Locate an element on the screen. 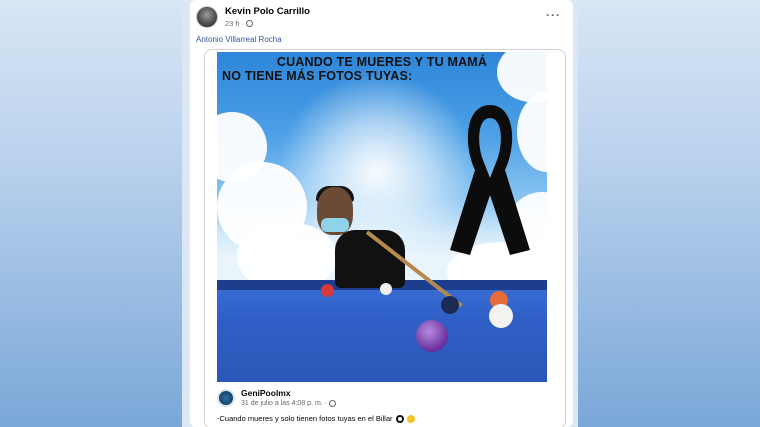 The height and width of the screenshot is (427, 760). eight-ball-icon is located at coordinates (399, 418).